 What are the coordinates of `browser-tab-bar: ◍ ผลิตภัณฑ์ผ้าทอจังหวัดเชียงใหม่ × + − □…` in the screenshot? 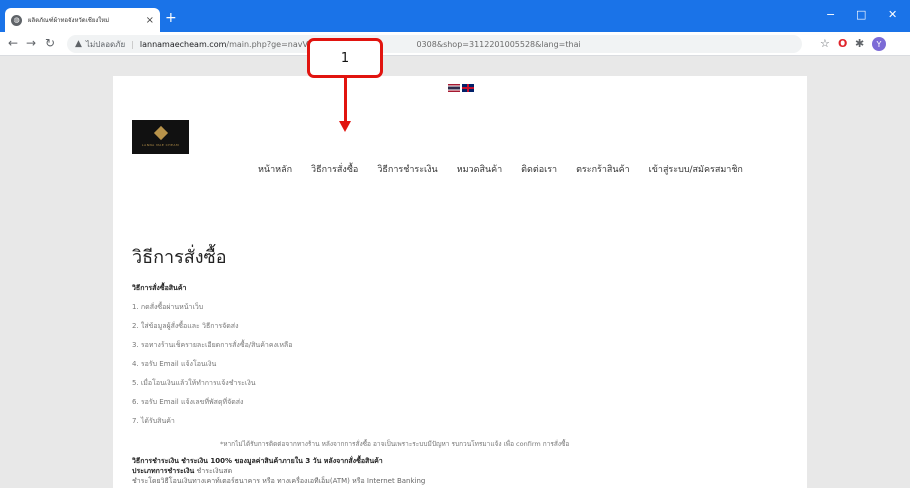 It's located at (455, 16).